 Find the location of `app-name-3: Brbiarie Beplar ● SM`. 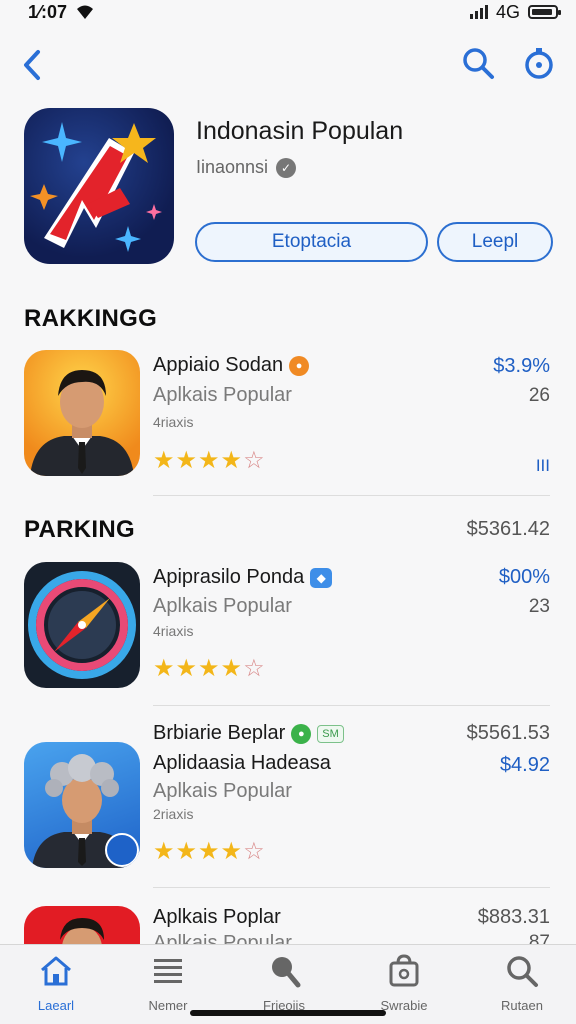

app-name-3: Brbiarie Beplar ● SM is located at coordinates (248, 733).